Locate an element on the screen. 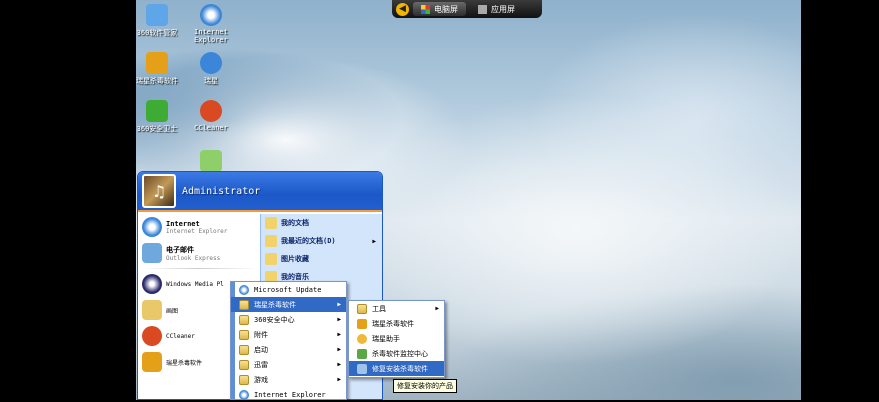  menu-item-rising-helper: 瑞星助手 is located at coordinates (396, 338).